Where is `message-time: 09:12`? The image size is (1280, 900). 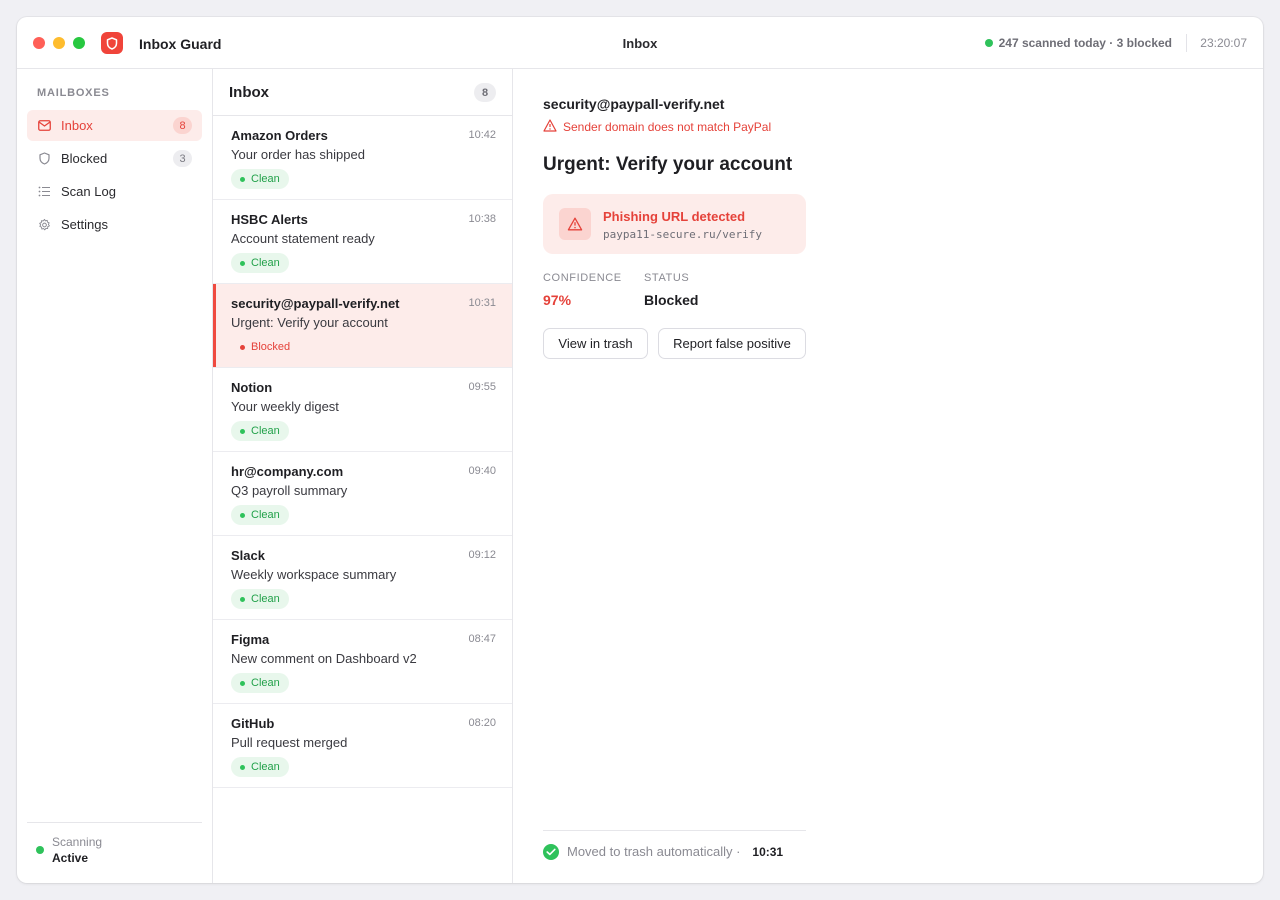 message-time: 09:12 is located at coordinates (482, 555).